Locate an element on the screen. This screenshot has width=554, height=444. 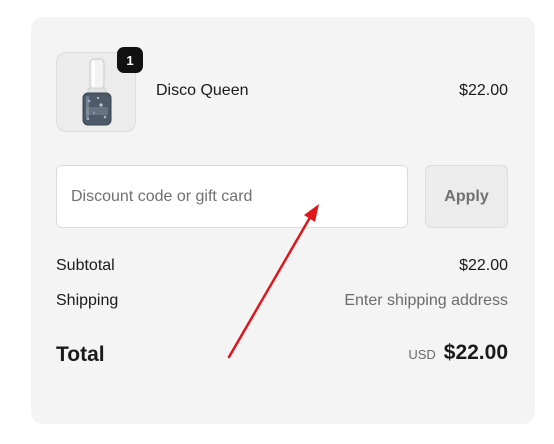
product-name: Disco Queen is located at coordinates (202, 90).